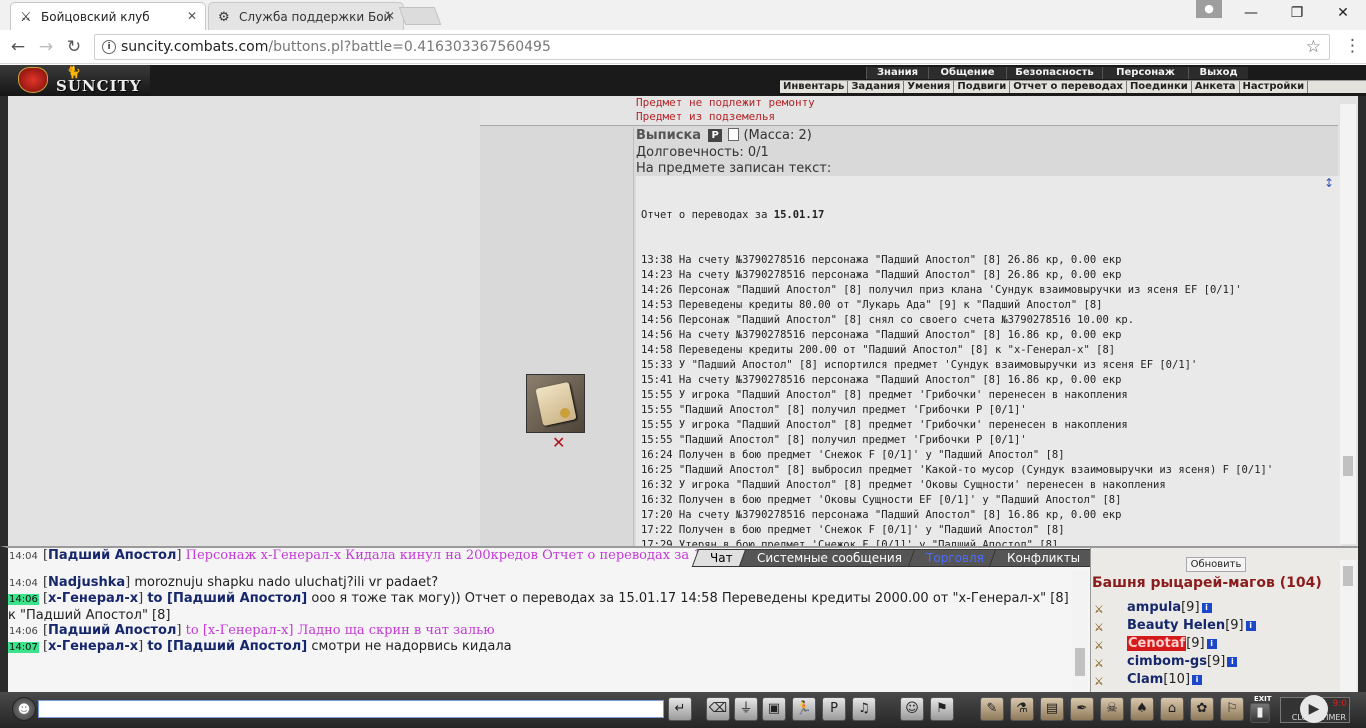 The image size is (1366, 728). What do you see at coordinates (1218, 73) in the screenshot?
I see `menu-exit: Выход` at bounding box center [1218, 73].